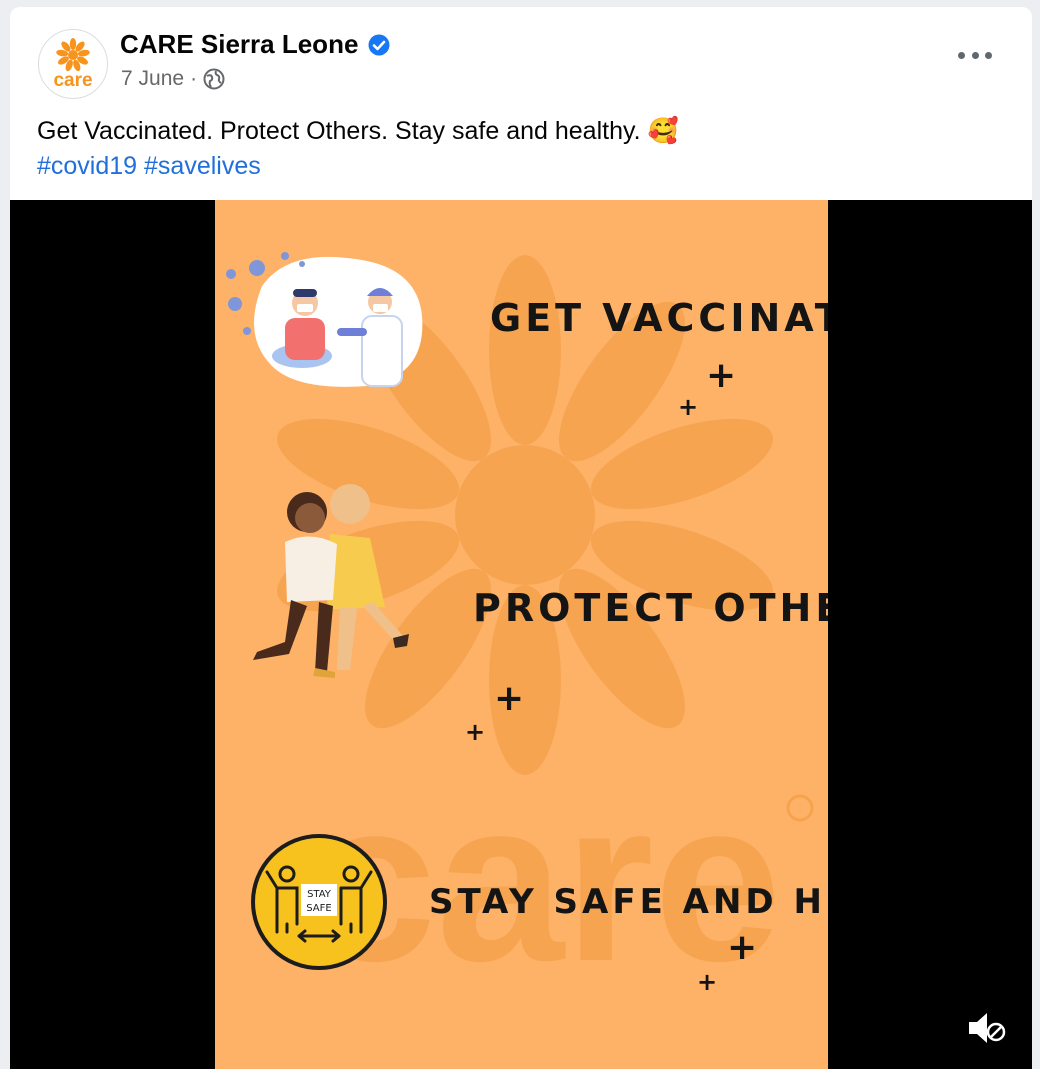 This screenshot has width=1040, height=1069. What do you see at coordinates (87, 166) in the screenshot?
I see `hashtag-covid19: #covid19` at bounding box center [87, 166].